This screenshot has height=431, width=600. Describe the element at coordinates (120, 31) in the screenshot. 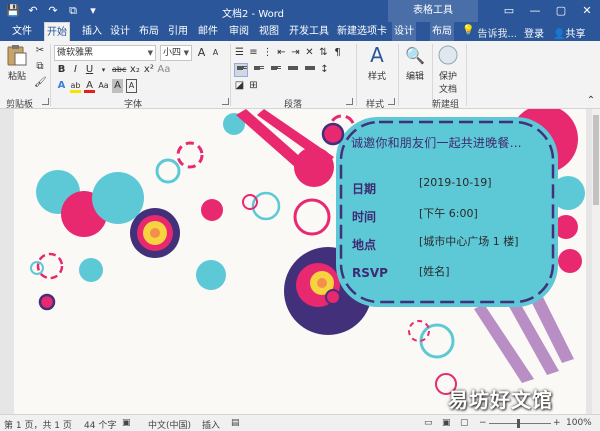

I see `tab-design: 设计` at that location.